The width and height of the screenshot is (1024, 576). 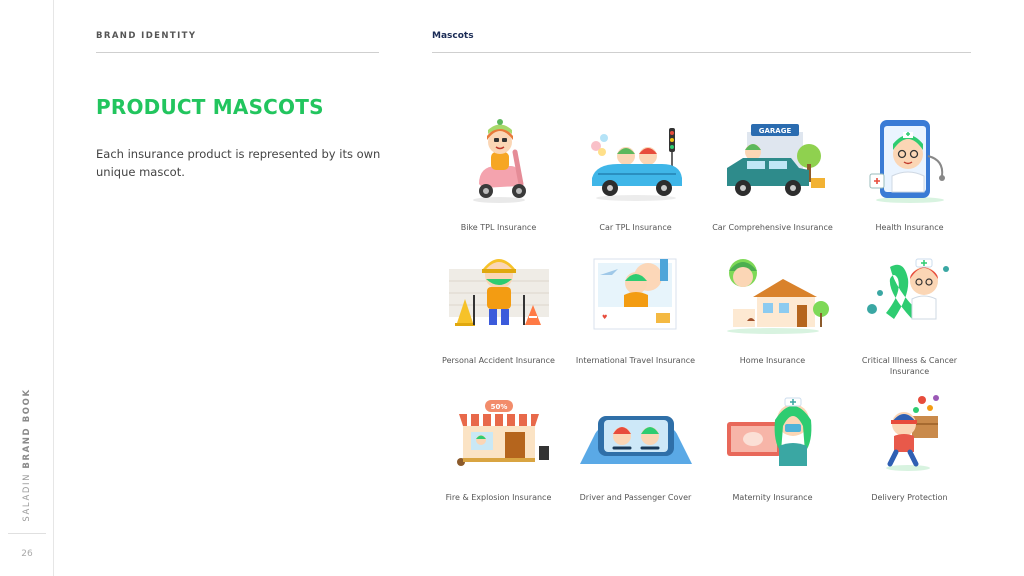 What do you see at coordinates (772, 227) in the screenshot?
I see `mascot-caption: Car Comprehensive Insurance` at bounding box center [772, 227].